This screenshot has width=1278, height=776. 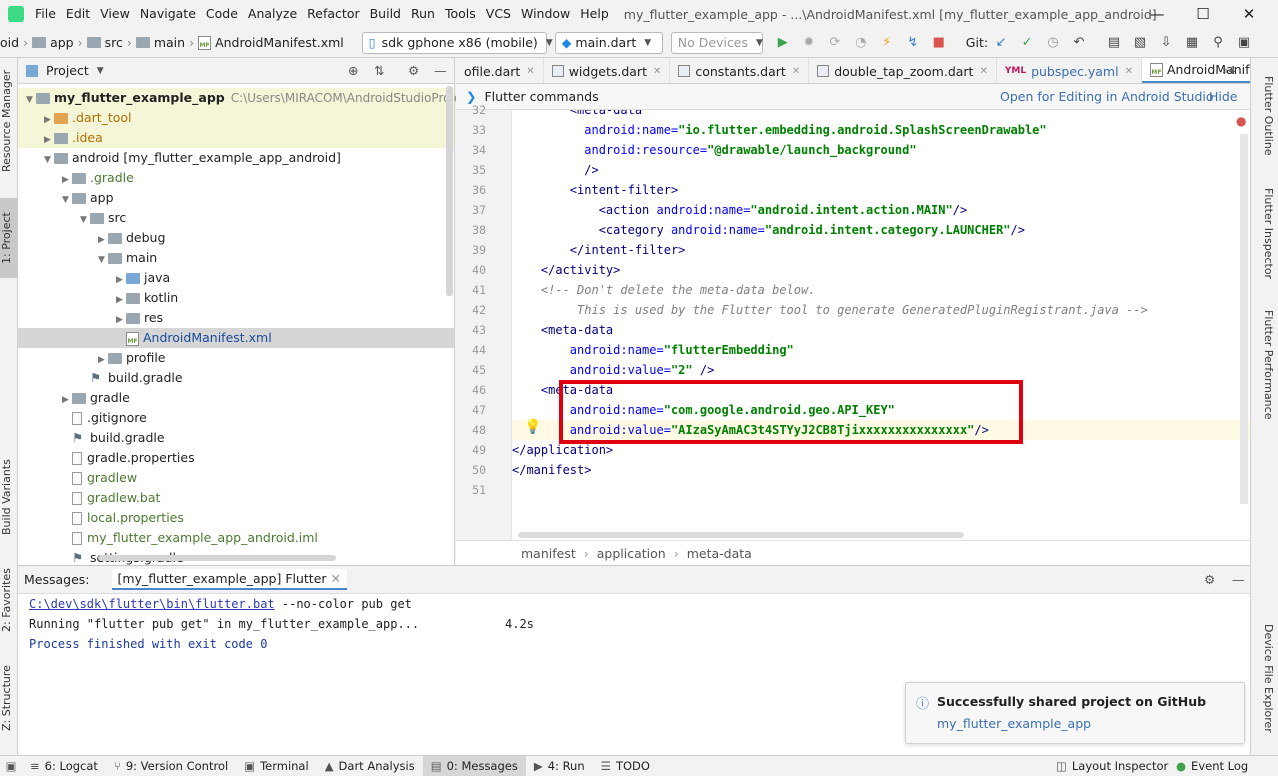 What do you see at coordinates (835, 43) in the screenshot?
I see `attach-icon: ⟳` at bounding box center [835, 43].